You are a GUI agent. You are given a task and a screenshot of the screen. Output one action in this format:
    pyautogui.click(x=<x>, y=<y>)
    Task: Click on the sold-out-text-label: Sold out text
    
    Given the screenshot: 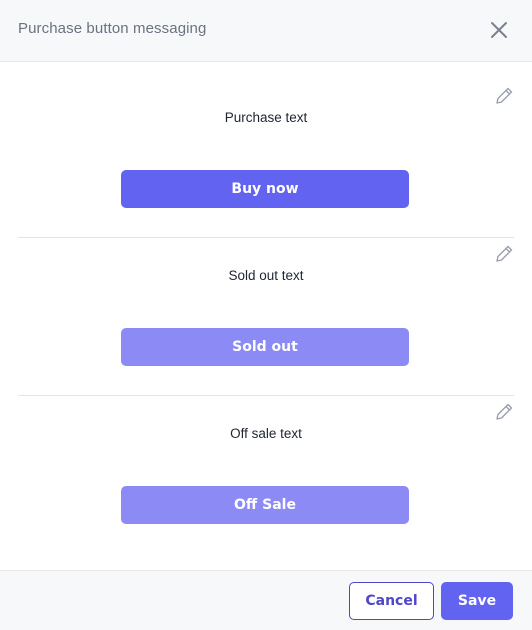 What is the action you would take?
    pyautogui.click(x=266, y=275)
    